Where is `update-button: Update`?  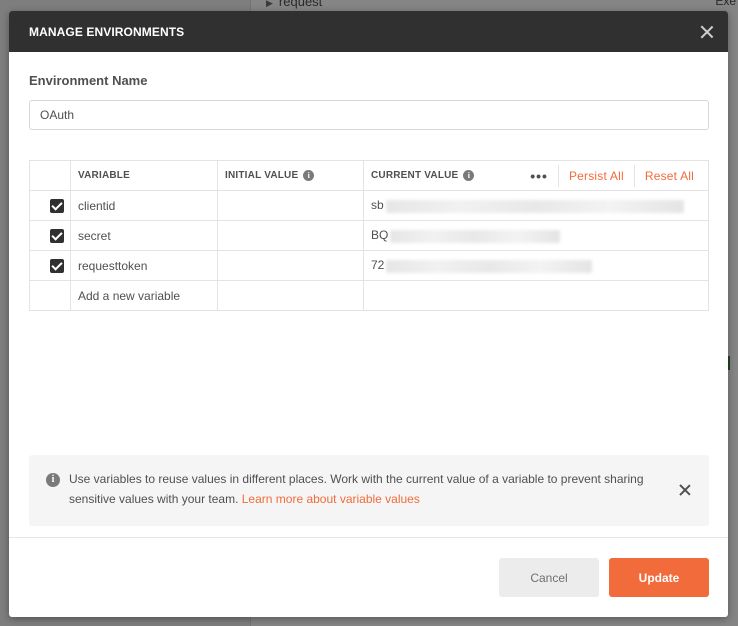 update-button: Update is located at coordinates (659, 577).